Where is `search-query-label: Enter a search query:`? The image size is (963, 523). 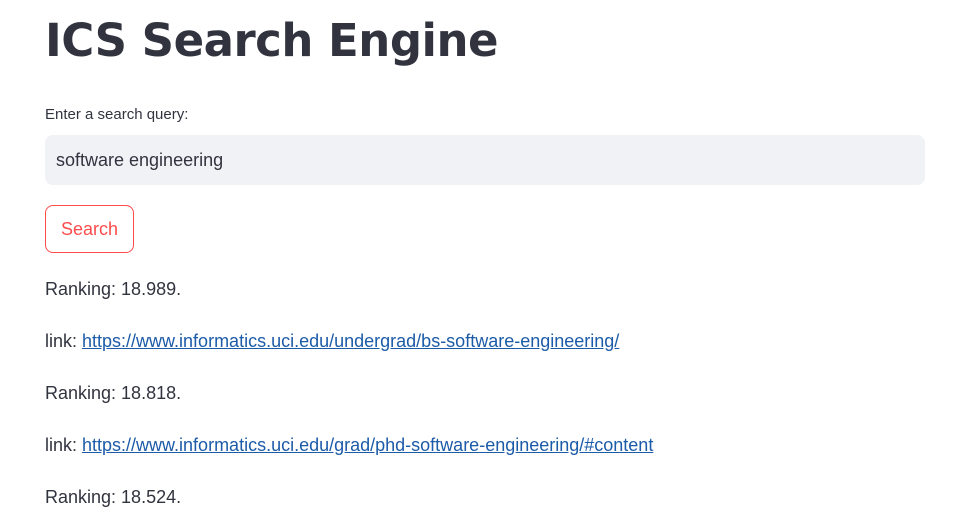 search-query-label: Enter a search query: is located at coordinates (117, 114).